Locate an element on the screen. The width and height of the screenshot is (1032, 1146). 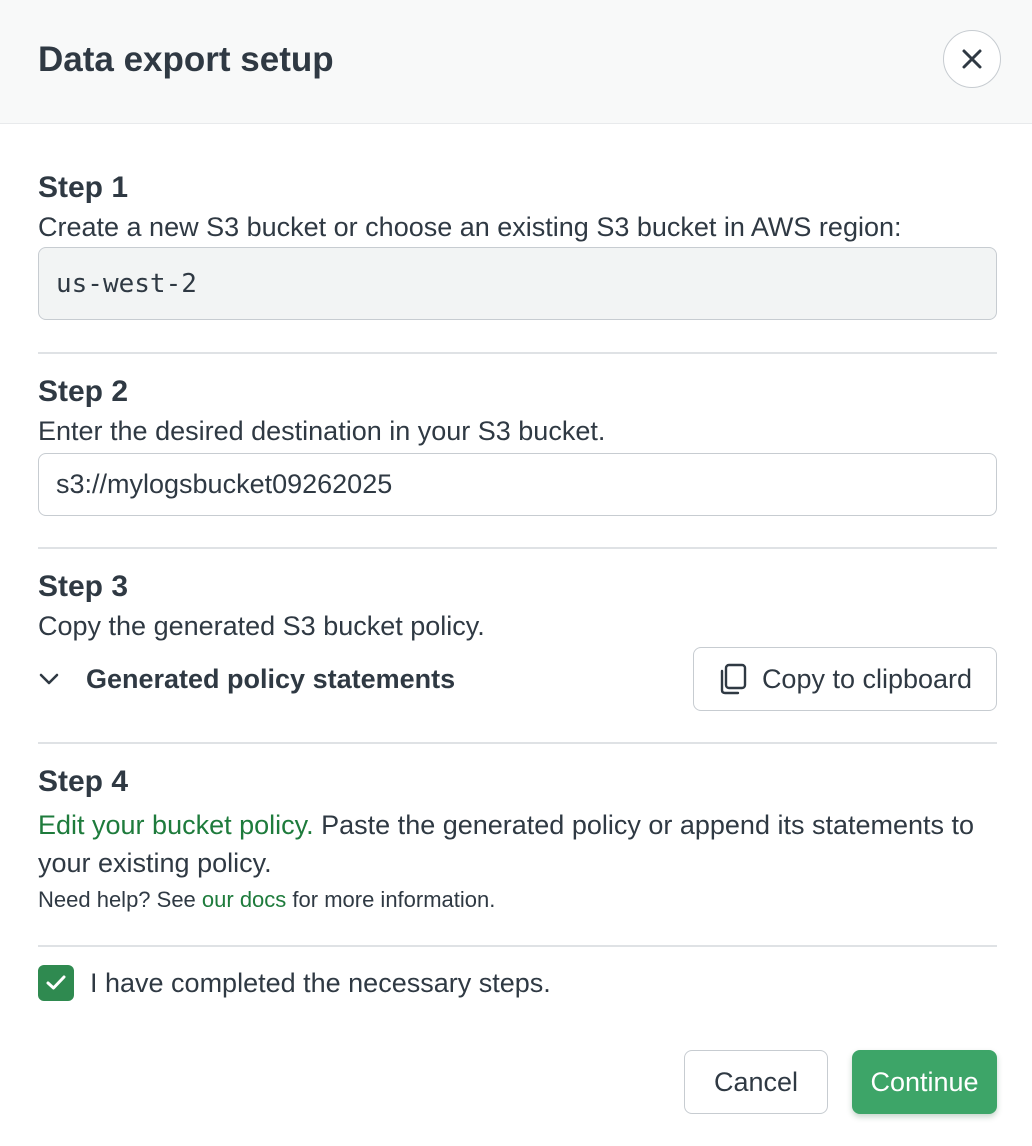
close-icon is located at coordinates (972, 59).